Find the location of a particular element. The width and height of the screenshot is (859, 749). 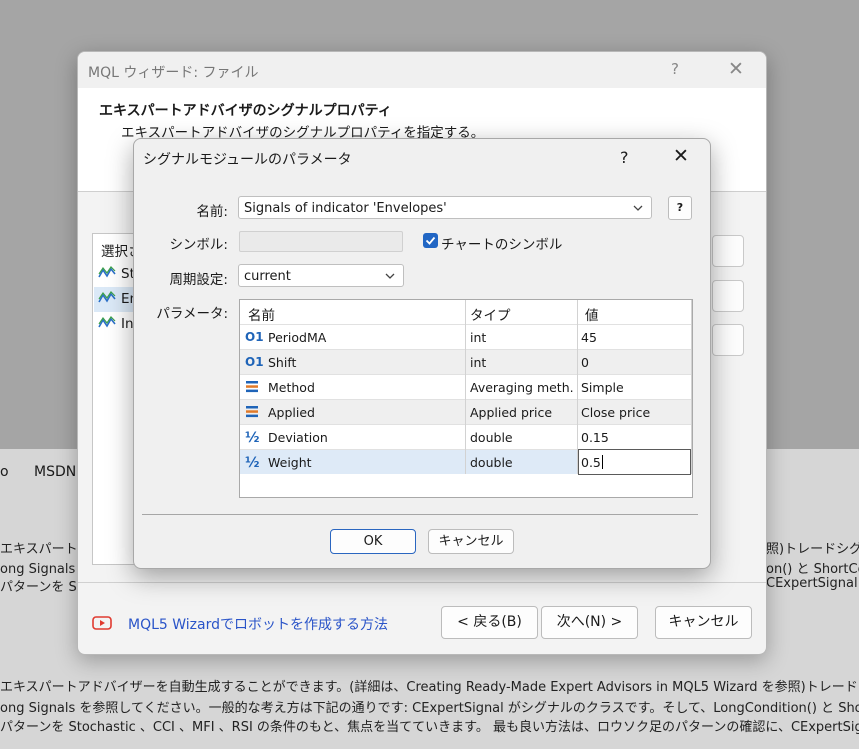

param-value-editor: 0.5 is located at coordinates (634, 462).